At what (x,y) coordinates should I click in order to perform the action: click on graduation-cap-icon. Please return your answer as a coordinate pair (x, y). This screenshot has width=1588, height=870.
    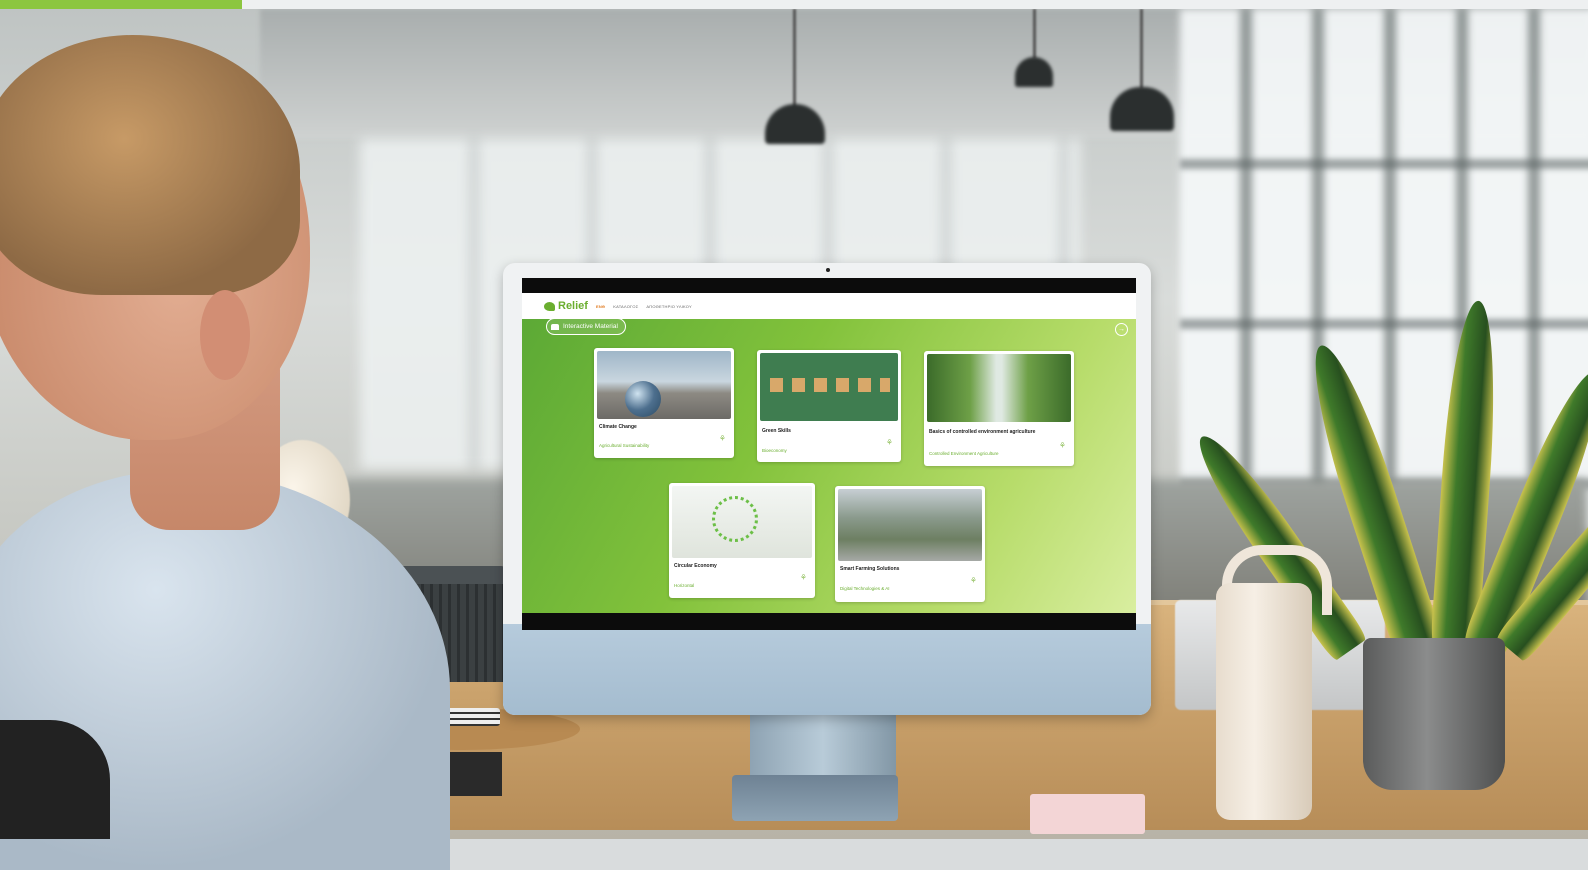
    Looking at the image, I should click on (555, 326).